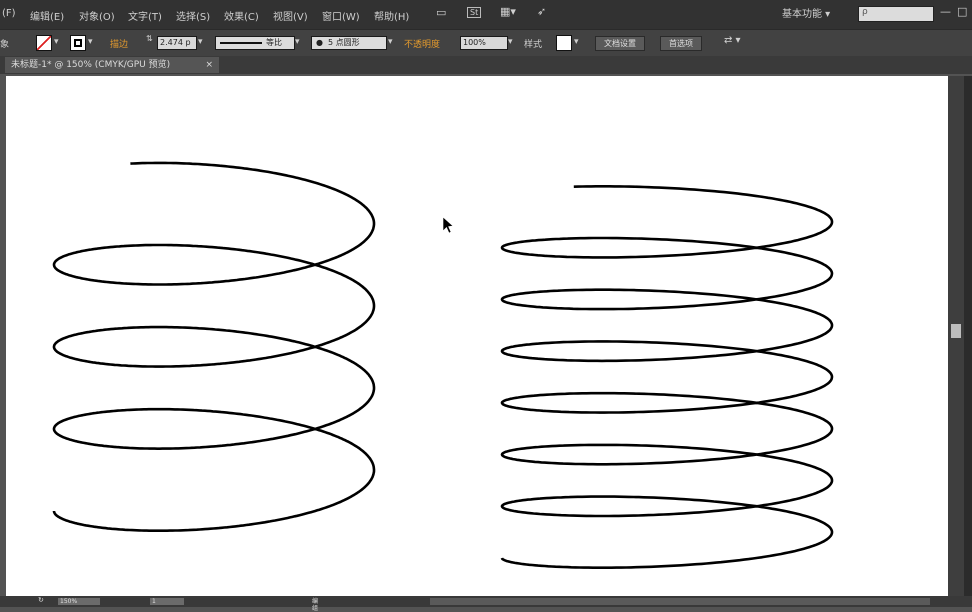 The image size is (972, 612). Describe the element at coordinates (349, 43) in the screenshot. I see `brush-definition: ● 5 点圆形` at that location.